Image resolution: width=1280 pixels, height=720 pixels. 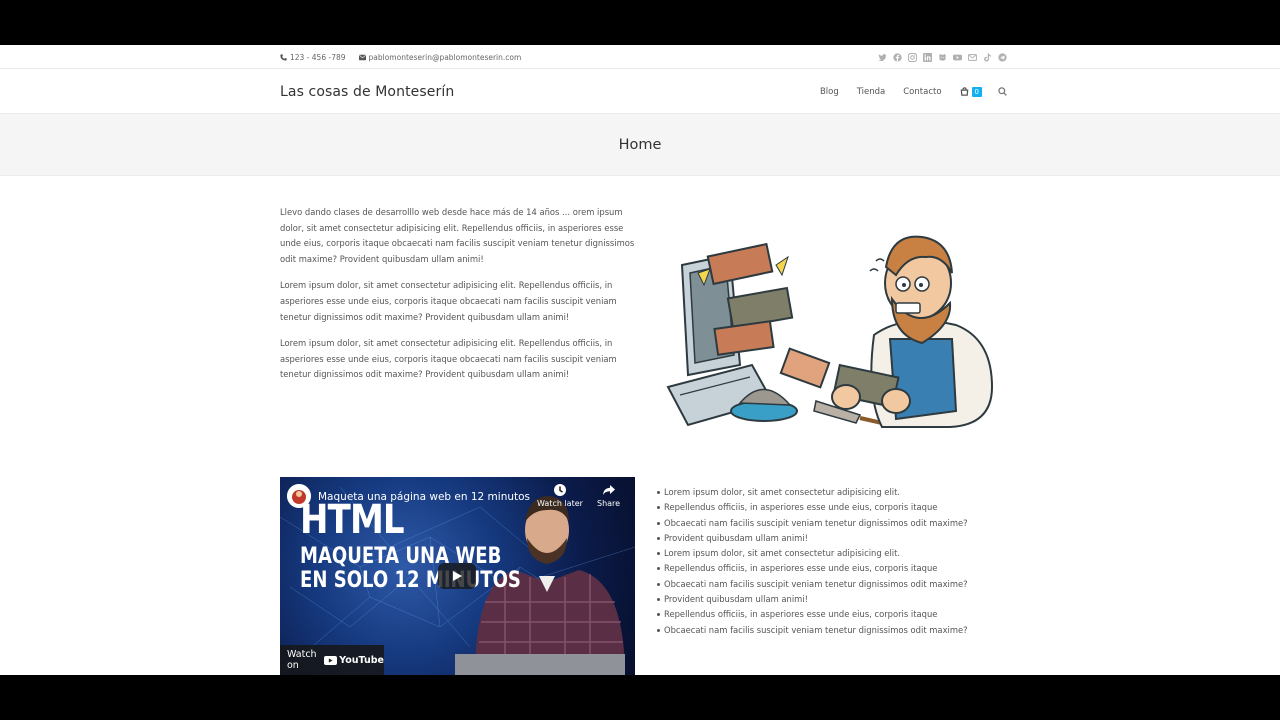 What do you see at coordinates (912, 57) in the screenshot?
I see `instagram-icon` at bounding box center [912, 57].